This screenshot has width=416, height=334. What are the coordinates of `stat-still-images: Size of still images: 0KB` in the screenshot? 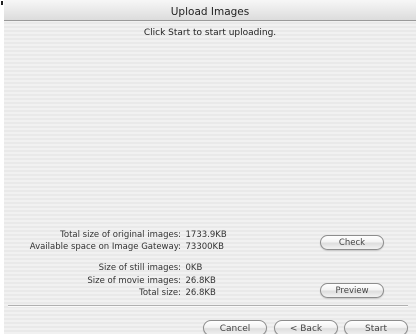 It's located at (154, 268).